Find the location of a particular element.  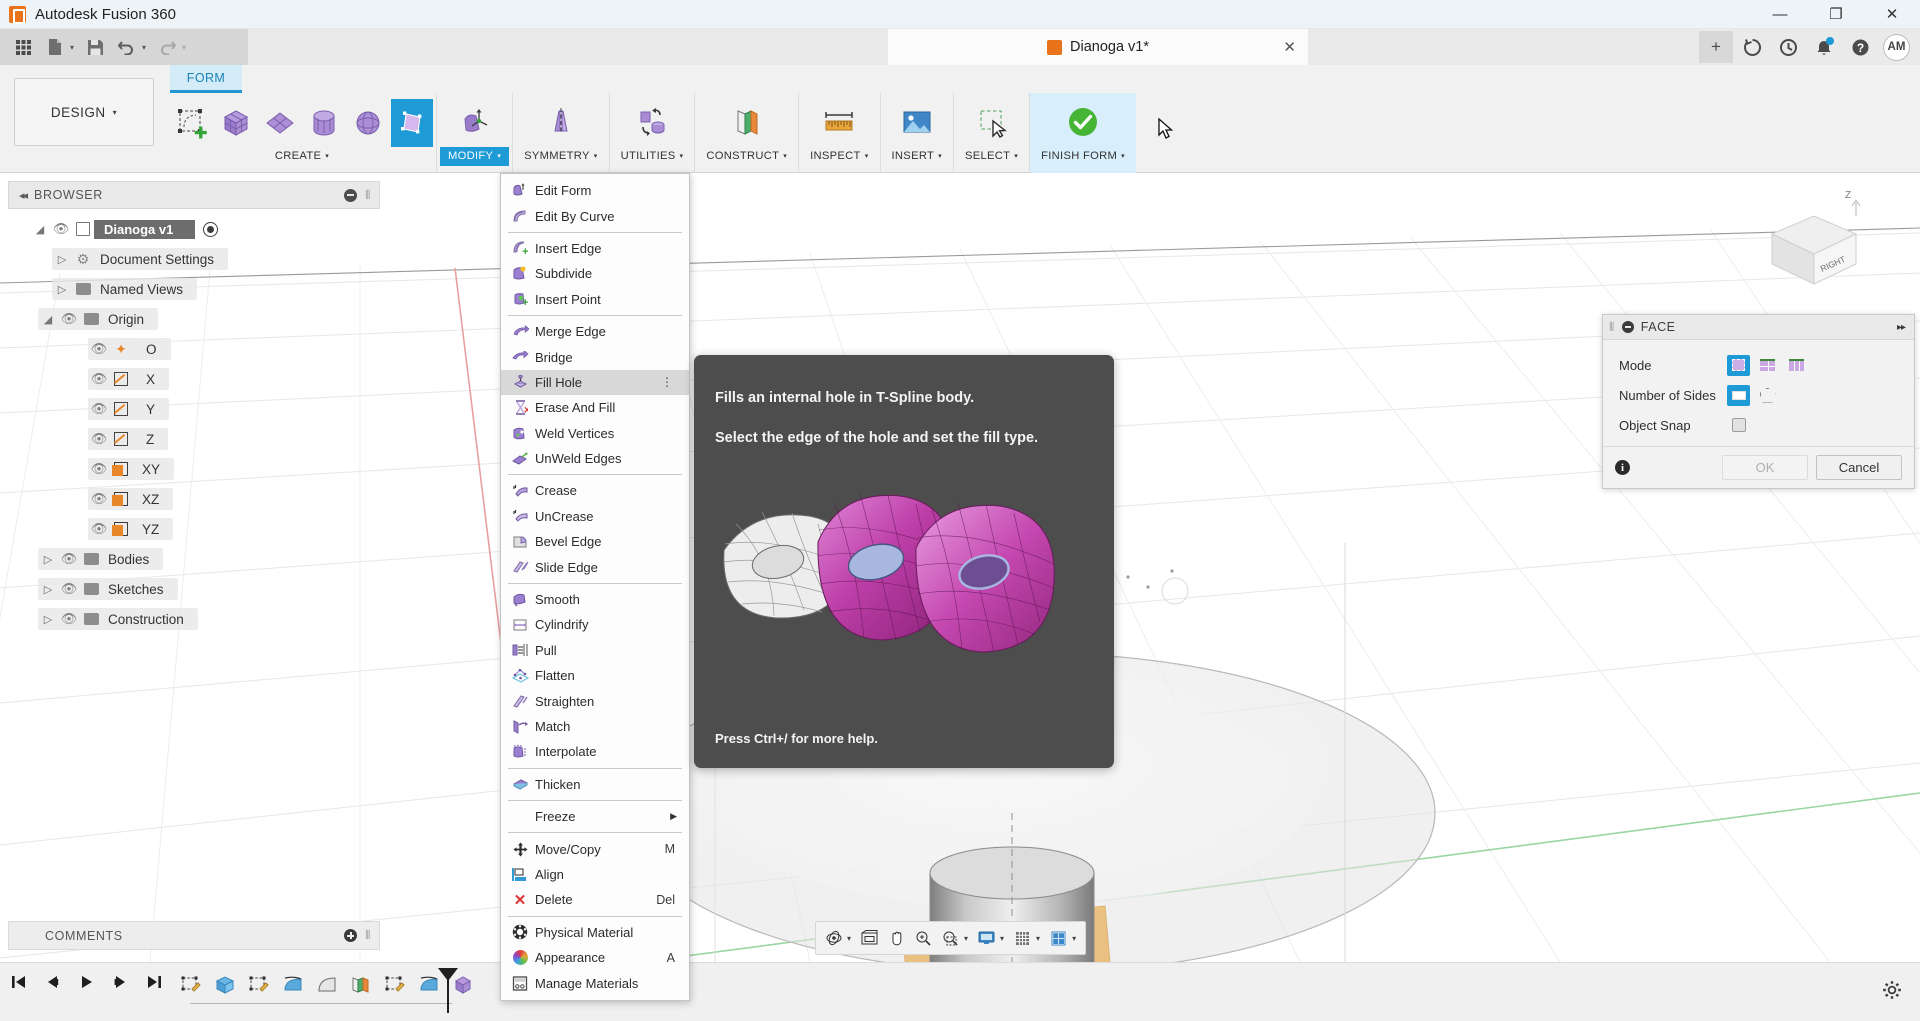

menu-item-move-copy: Move/Copy M is located at coordinates (595, 848).